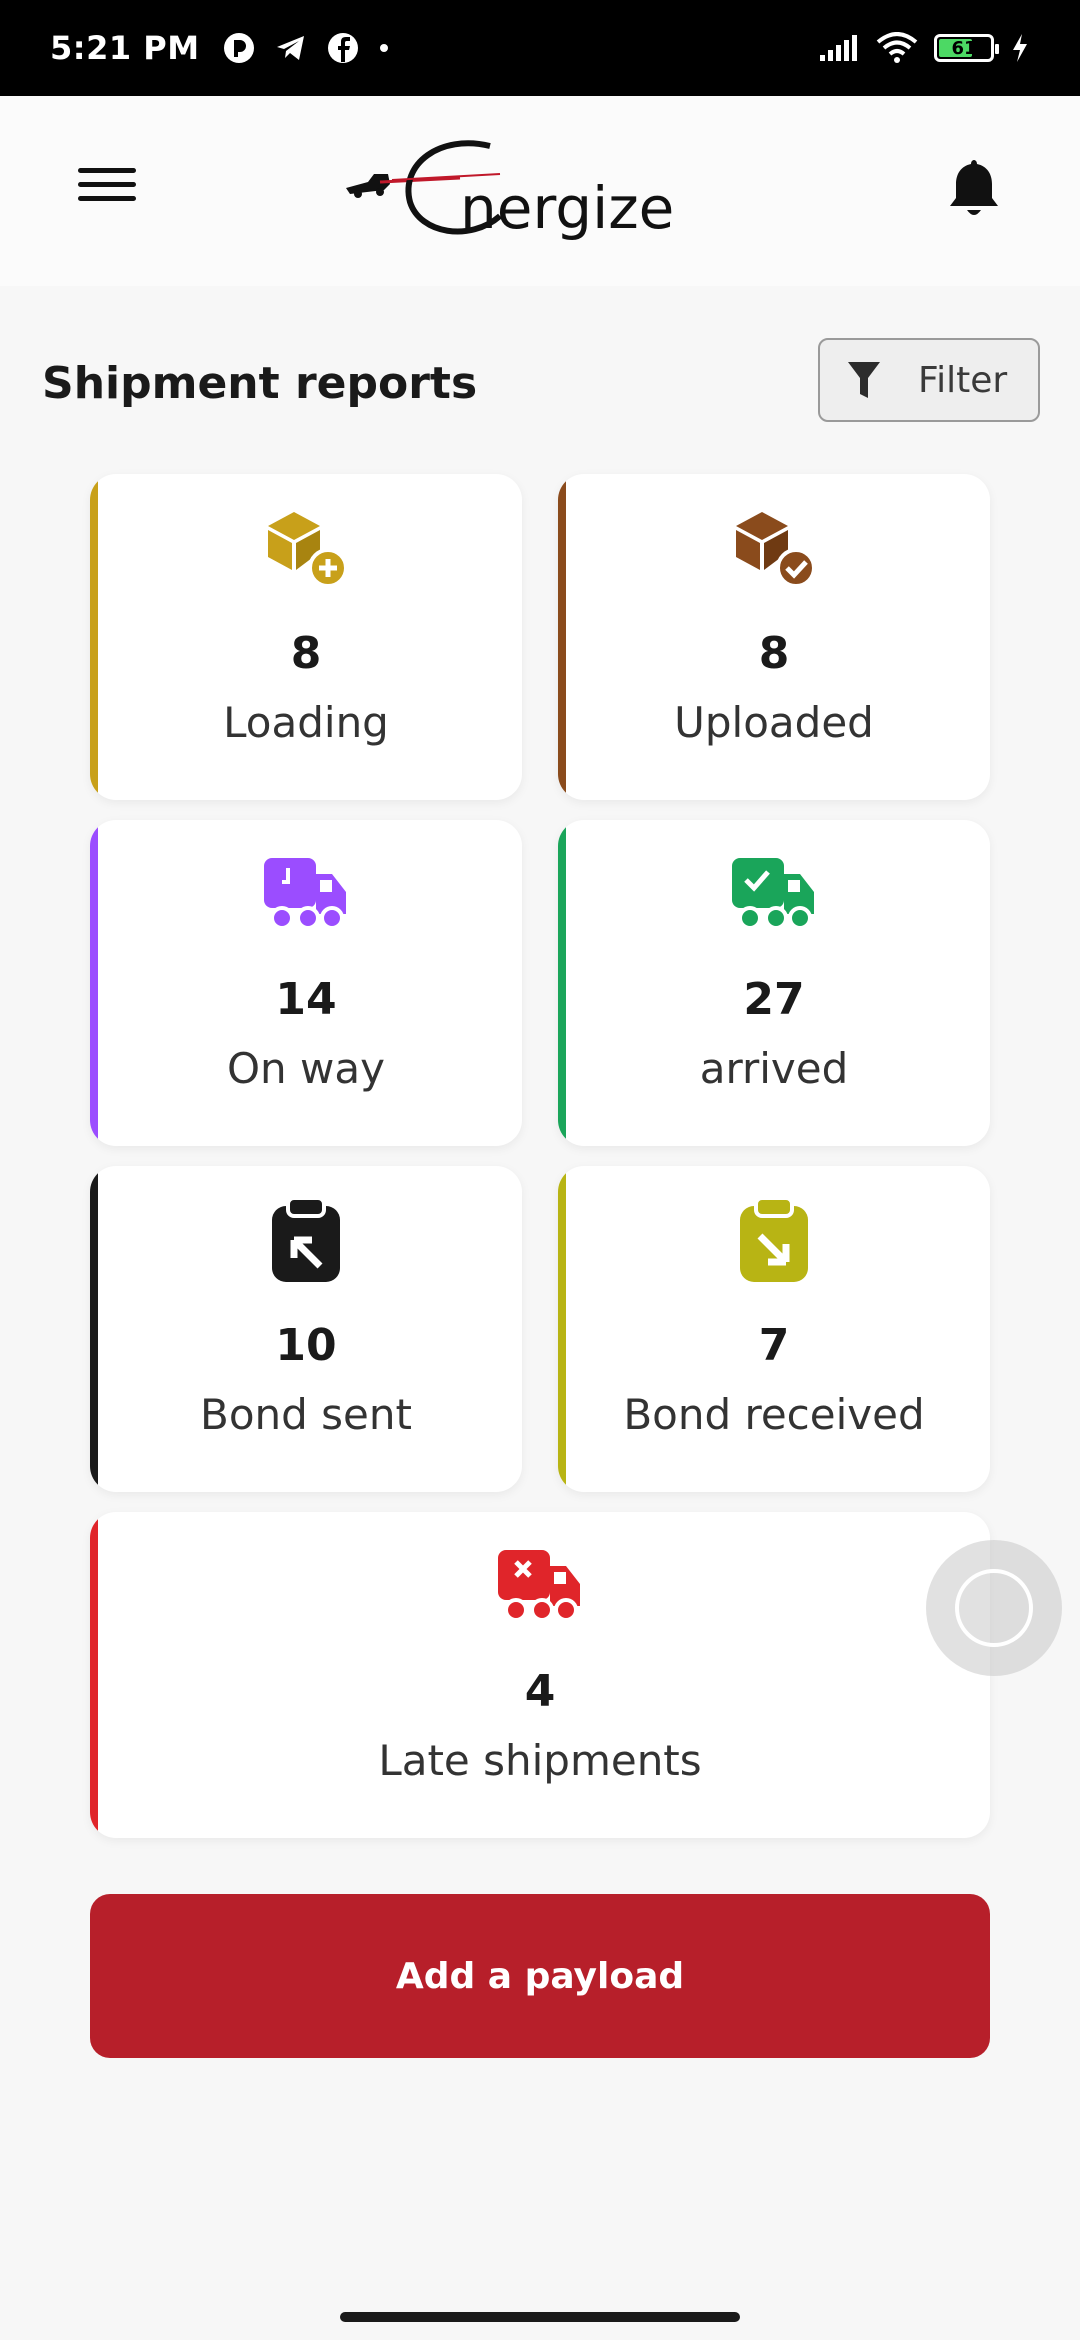 The height and width of the screenshot is (2340, 1080). What do you see at coordinates (974, 188) in the screenshot?
I see `bell-icon` at bounding box center [974, 188].